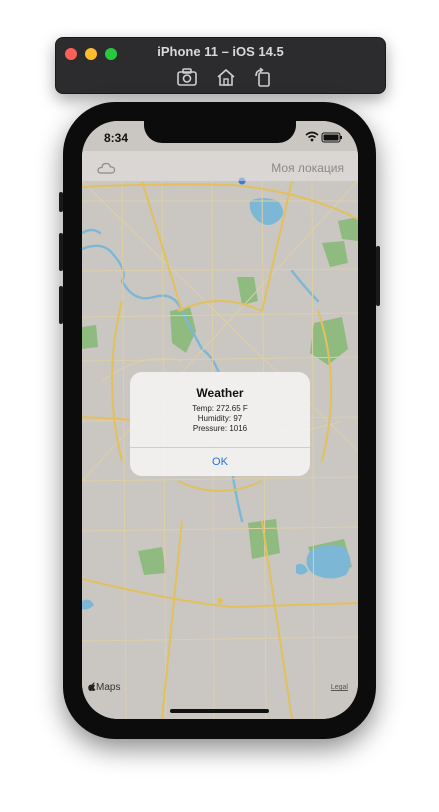 This screenshot has width=439, height=812. Describe the element at coordinates (220, 462) in the screenshot. I see `alert-ok-button: OK` at that location.